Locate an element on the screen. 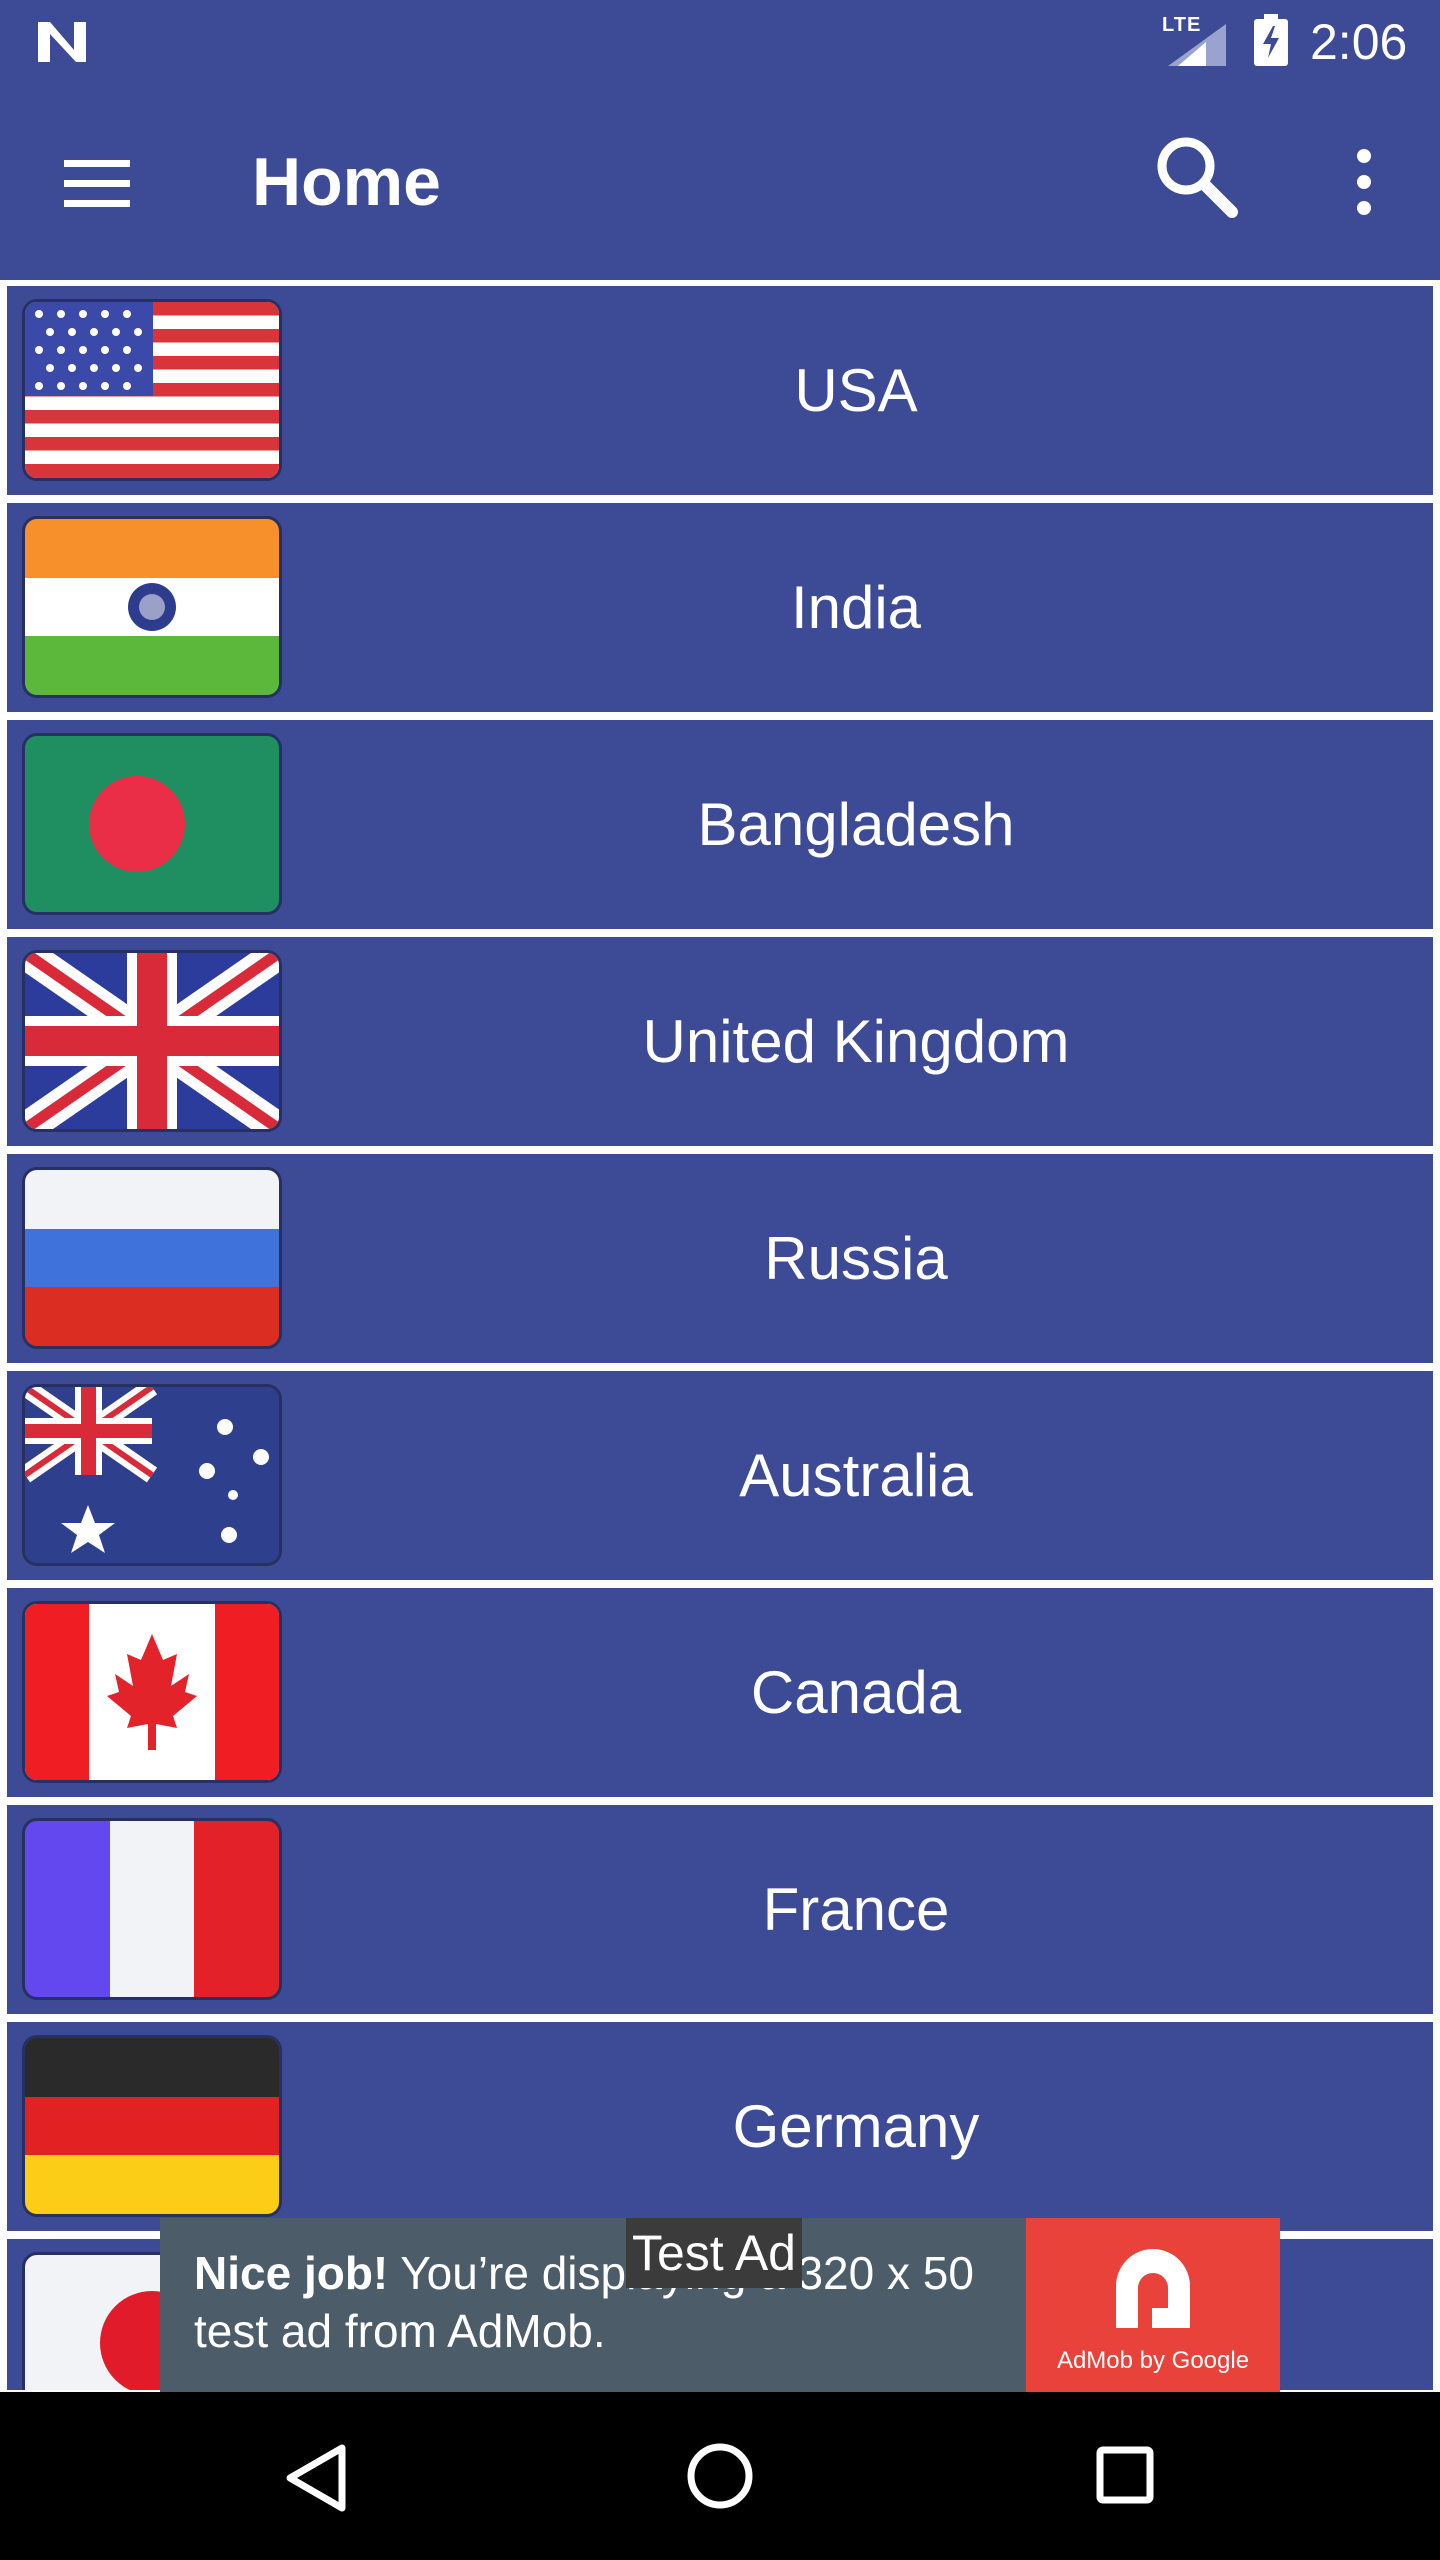 The image size is (1440, 2560). country-name: Bangladesh is located at coordinates (856, 824).